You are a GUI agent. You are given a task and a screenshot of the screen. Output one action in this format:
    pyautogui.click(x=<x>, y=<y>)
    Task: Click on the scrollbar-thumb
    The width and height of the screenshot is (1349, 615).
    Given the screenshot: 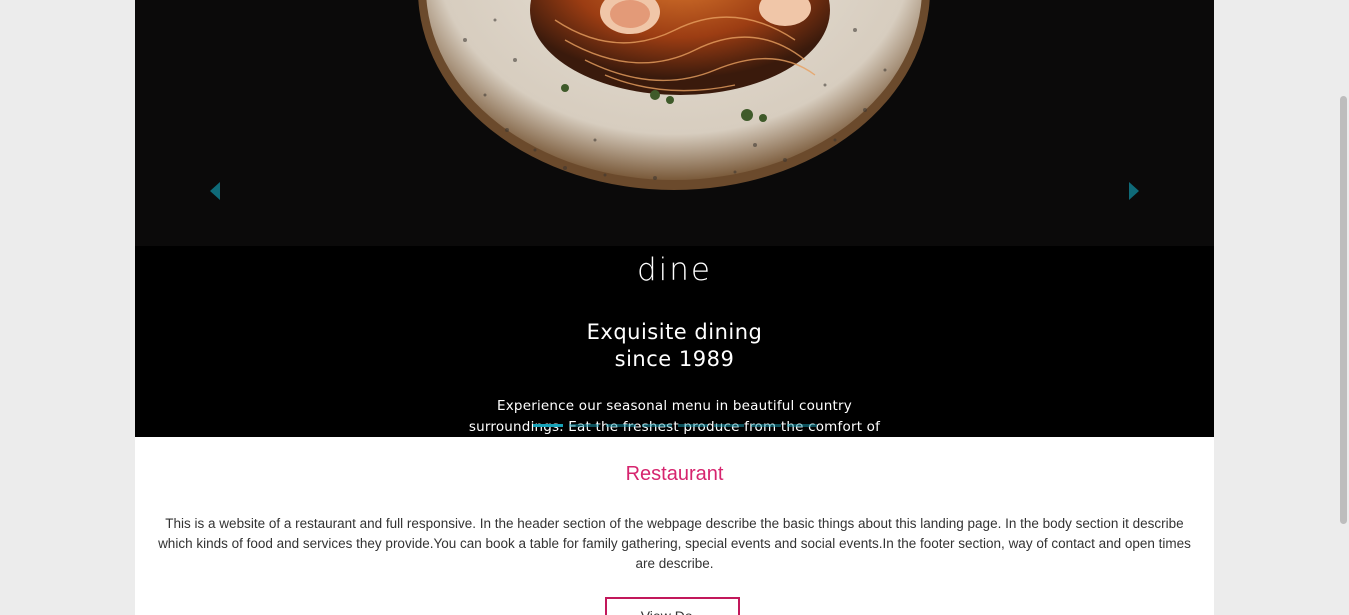 What is the action you would take?
    pyautogui.click(x=1343, y=310)
    